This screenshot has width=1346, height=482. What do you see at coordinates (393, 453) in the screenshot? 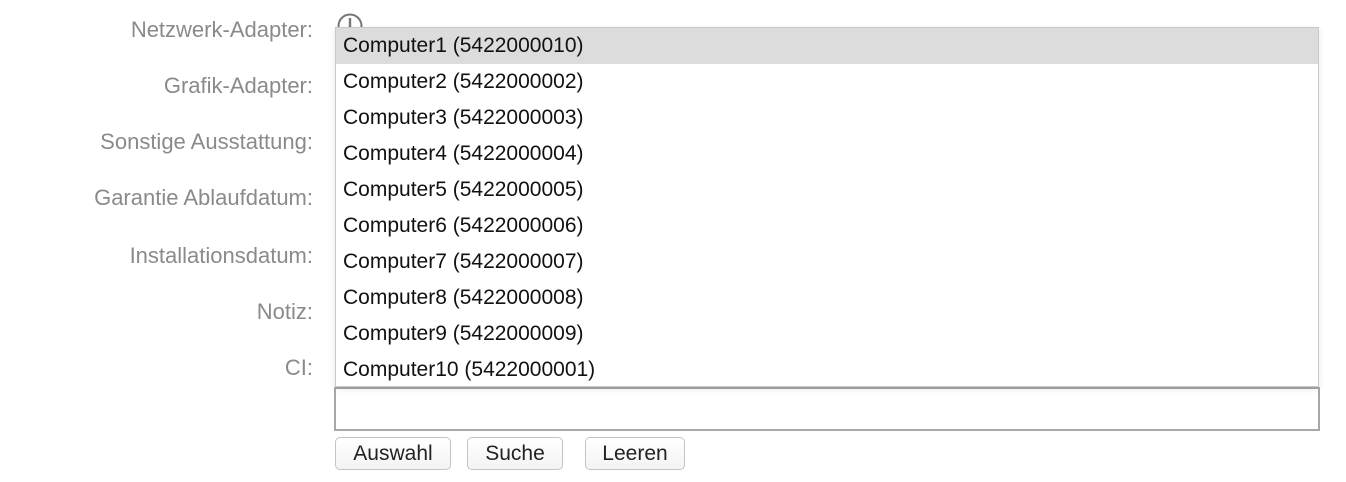
I see `select-button: Auswahl` at bounding box center [393, 453].